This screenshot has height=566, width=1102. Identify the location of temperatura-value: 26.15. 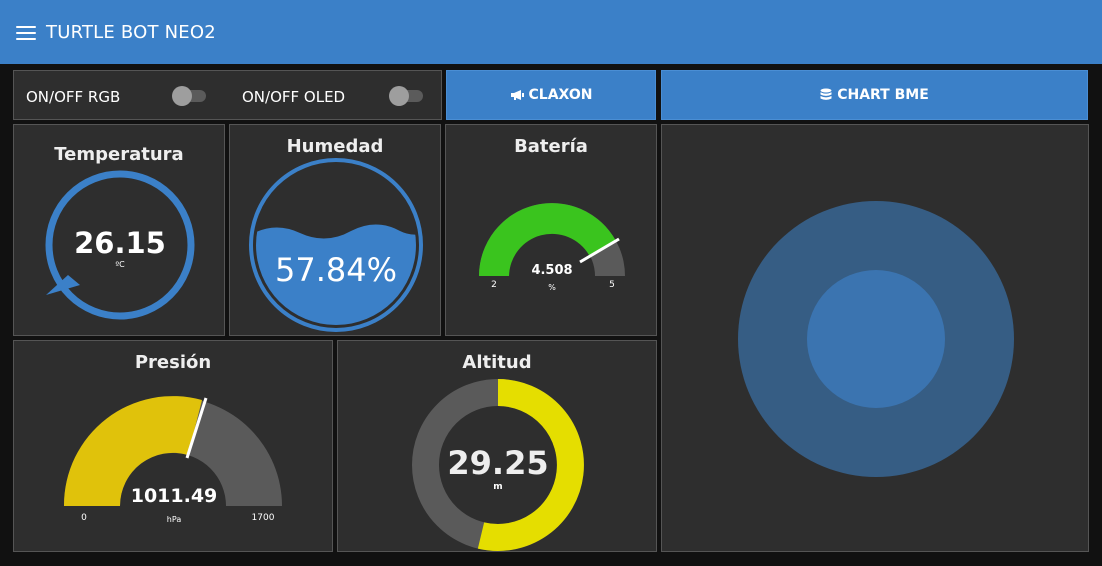
(120, 243).